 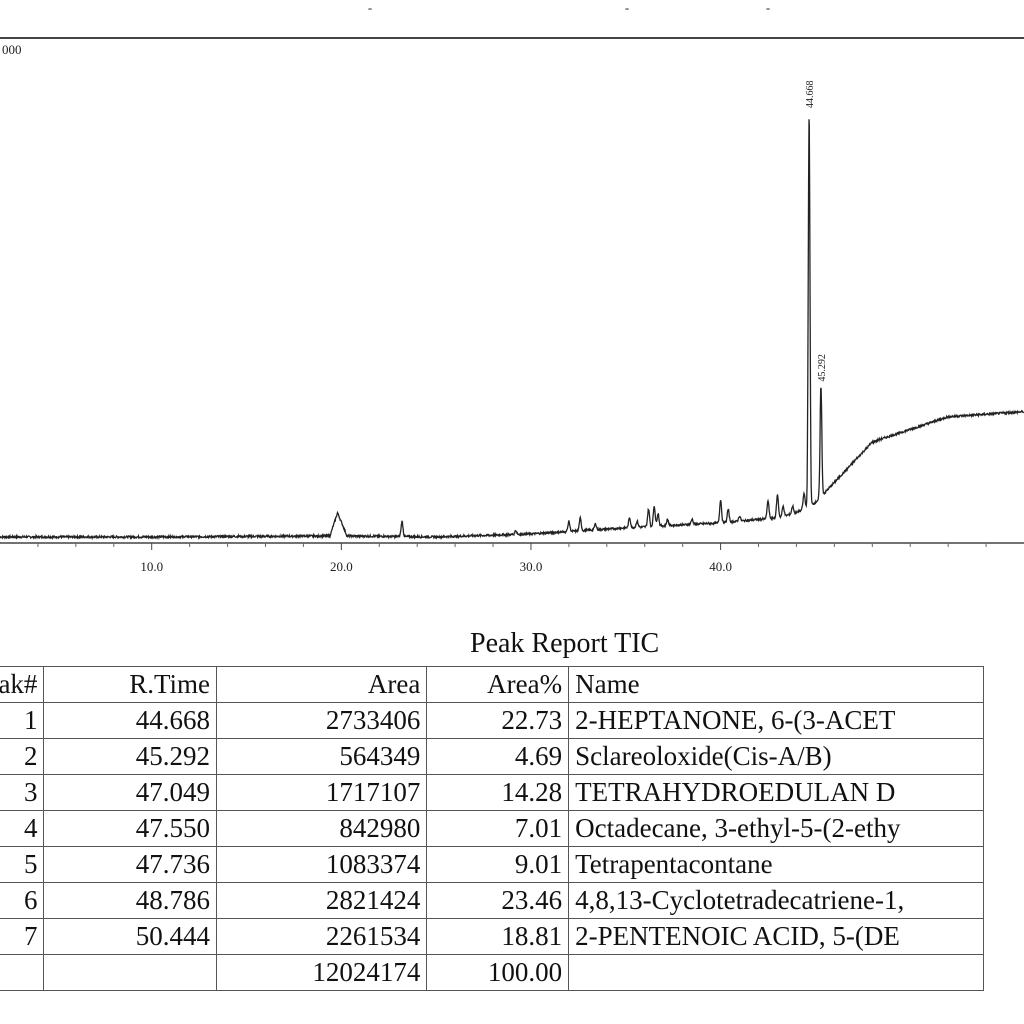 I want to click on total-area-percent: 100.00, so click(x=498, y=972).